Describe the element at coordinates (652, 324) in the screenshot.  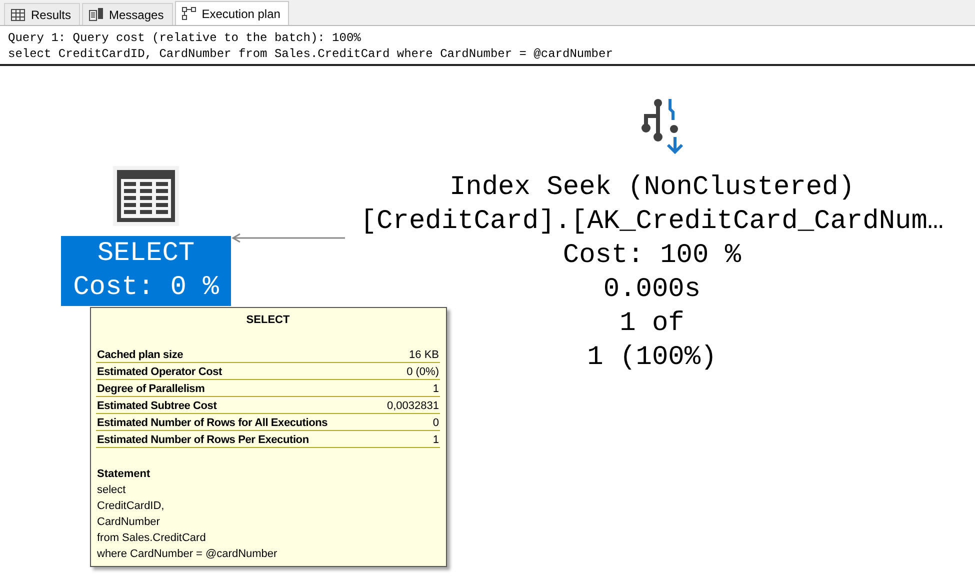
I see `operator-label: 1 of` at that location.